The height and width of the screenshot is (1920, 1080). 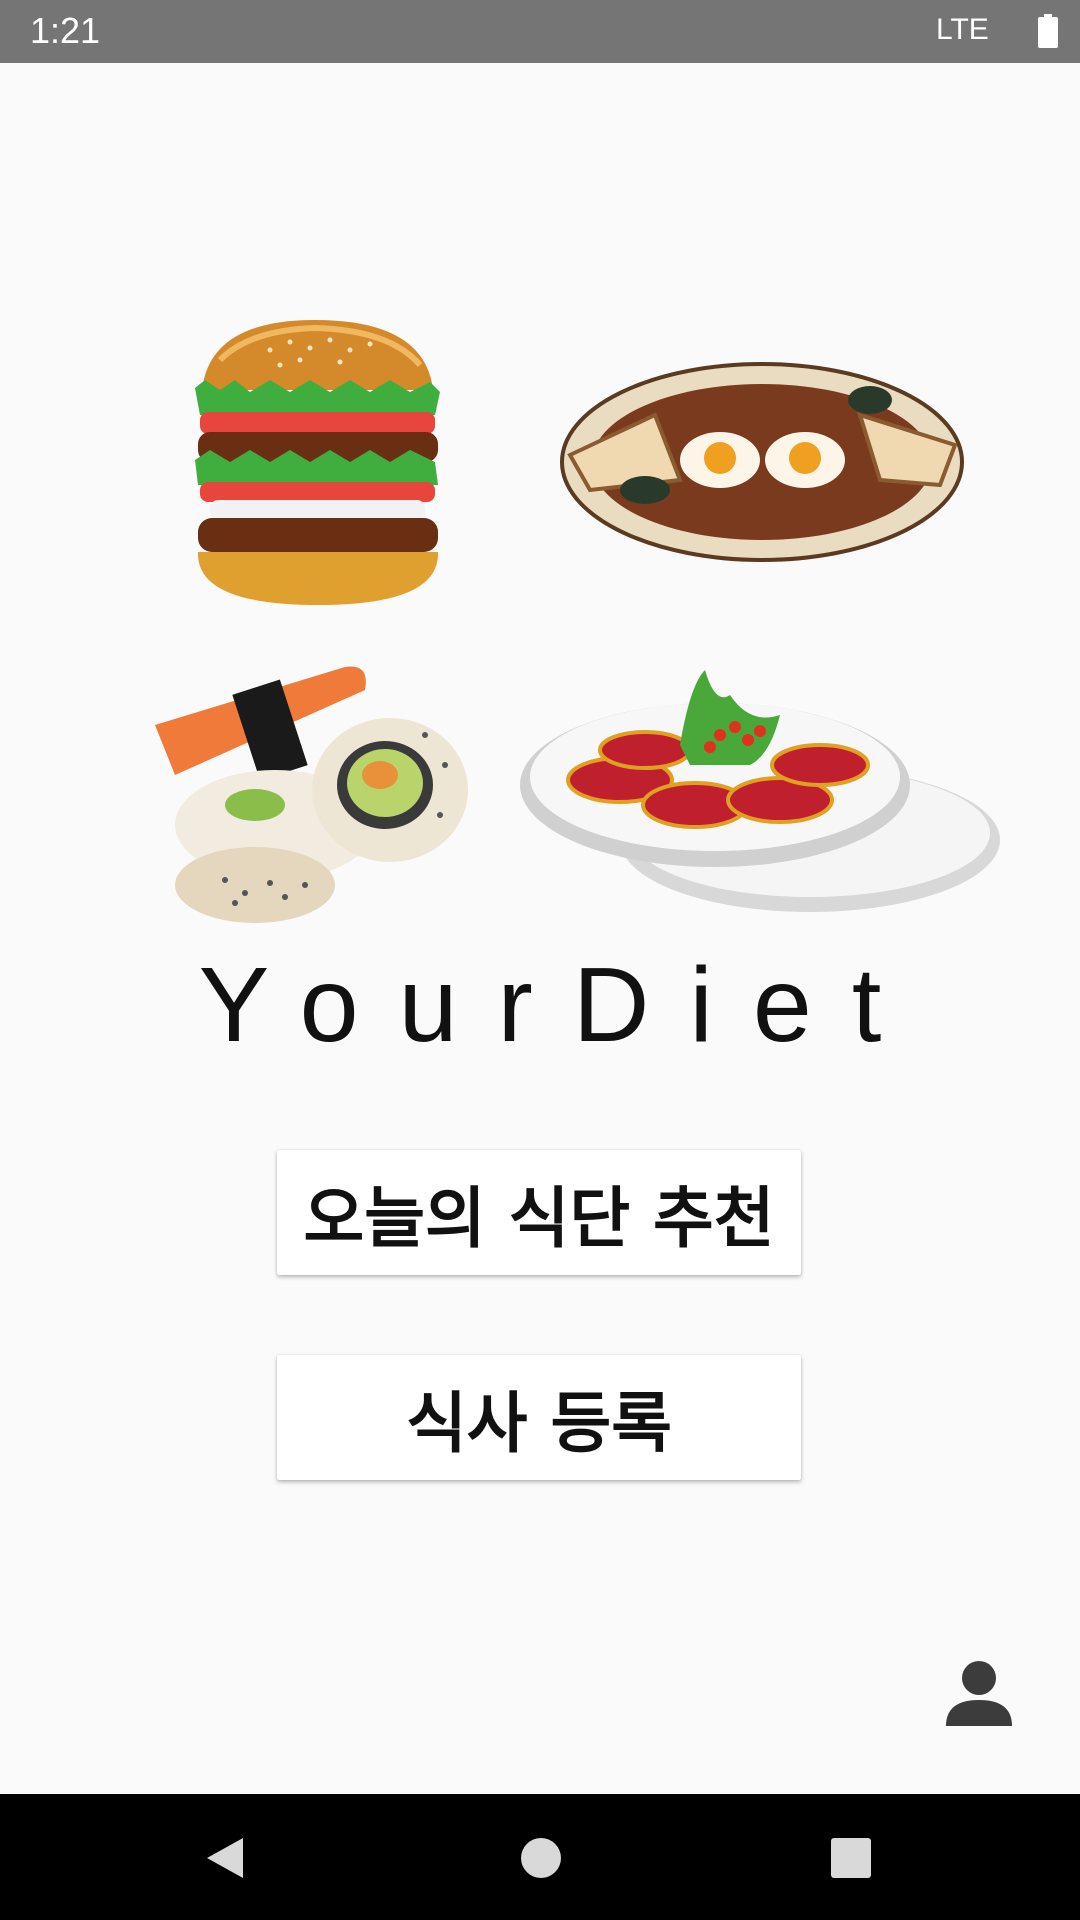 I want to click on salad-plate-image, so click(x=760, y=791).